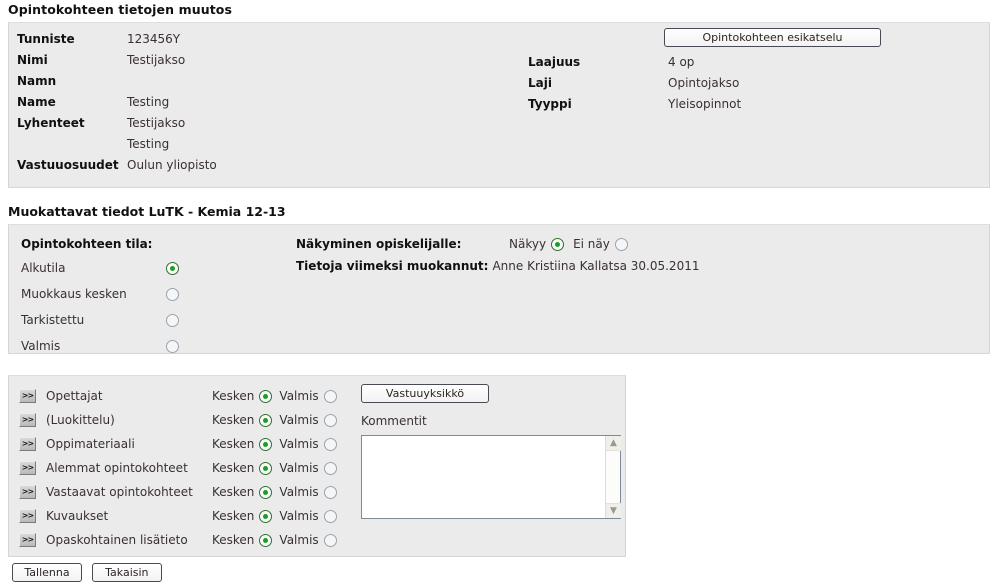 The image size is (999, 587). Describe the element at coordinates (27, 516) in the screenshot. I see `open-section-kuvaukset-chevron-double-right-icon: >>` at that location.